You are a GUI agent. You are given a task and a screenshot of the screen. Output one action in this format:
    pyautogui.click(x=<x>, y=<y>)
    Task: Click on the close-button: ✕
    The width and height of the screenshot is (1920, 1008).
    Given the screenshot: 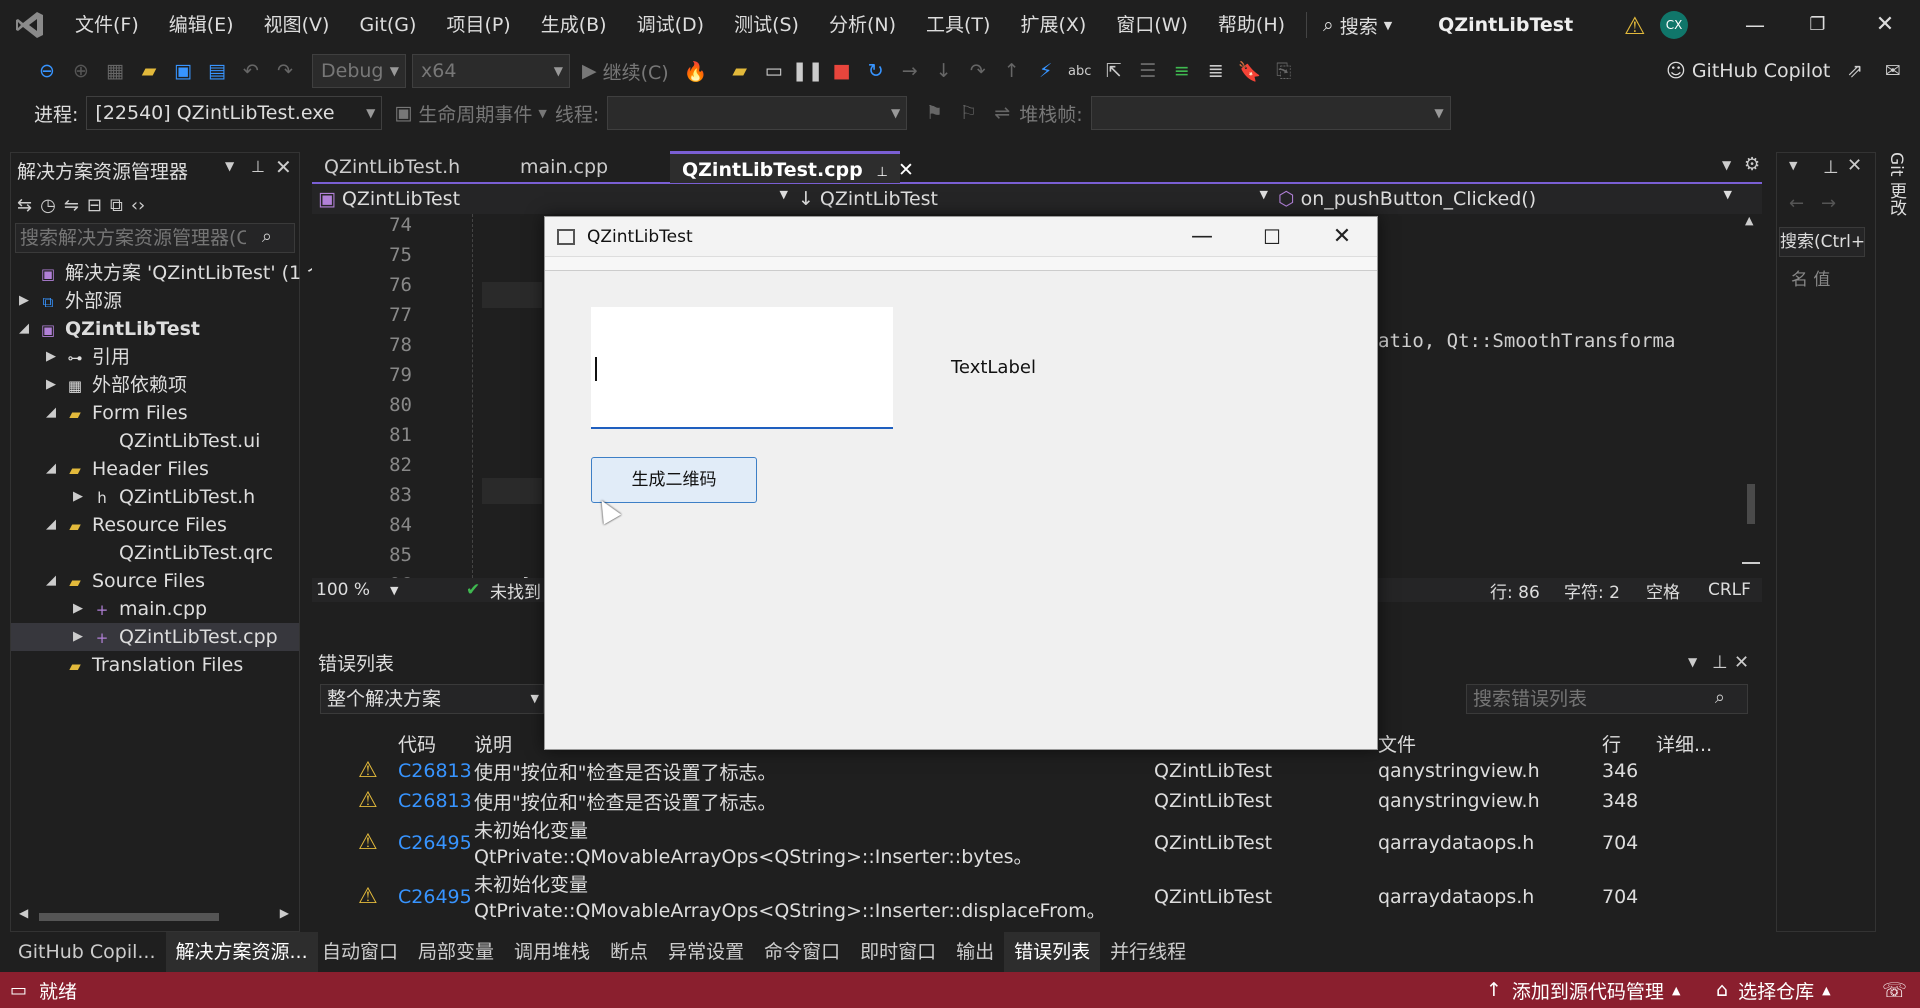 What is the action you would take?
    pyautogui.click(x=1885, y=25)
    